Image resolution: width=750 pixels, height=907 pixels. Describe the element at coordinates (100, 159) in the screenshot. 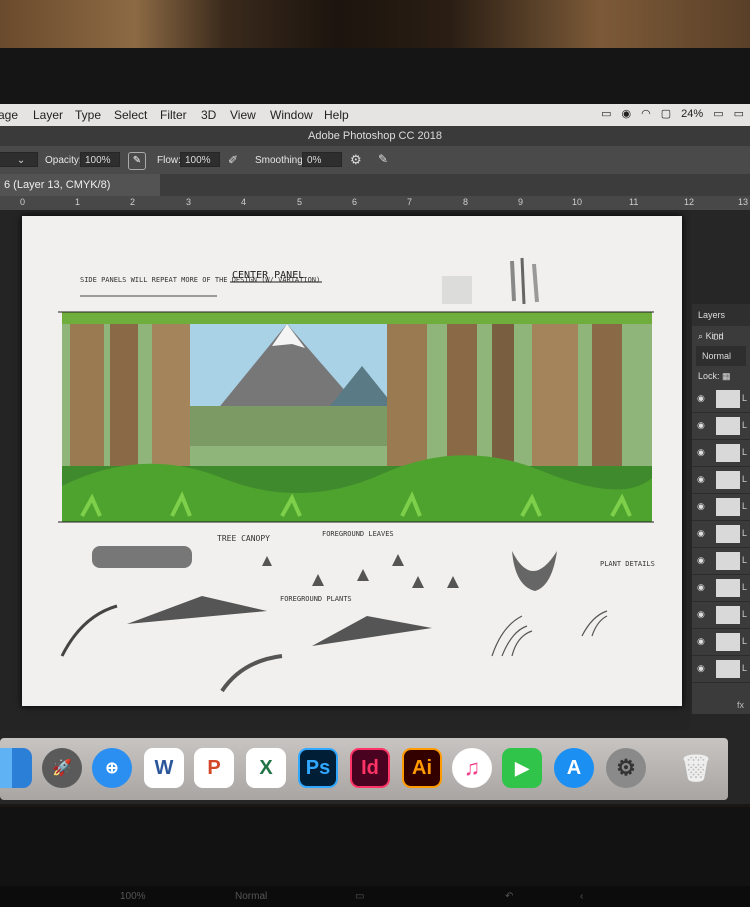

I see `opacity-input: 100%` at that location.